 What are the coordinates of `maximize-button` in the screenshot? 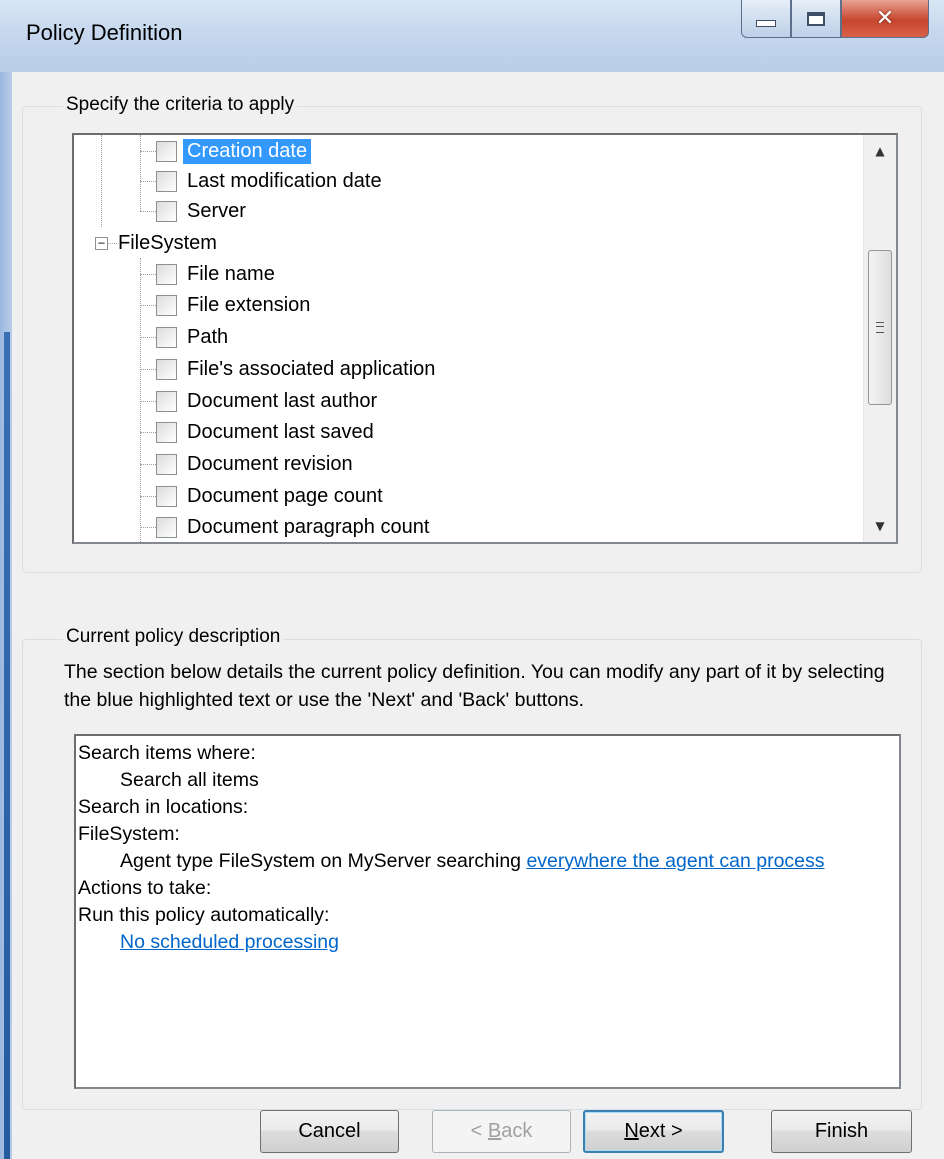 It's located at (816, 19).